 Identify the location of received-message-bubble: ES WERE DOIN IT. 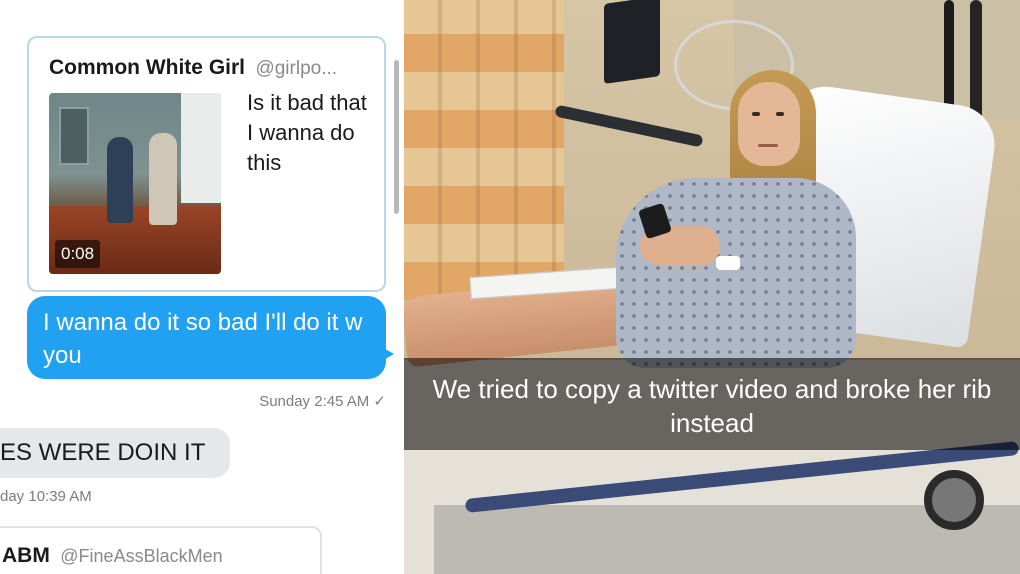
(115, 453).